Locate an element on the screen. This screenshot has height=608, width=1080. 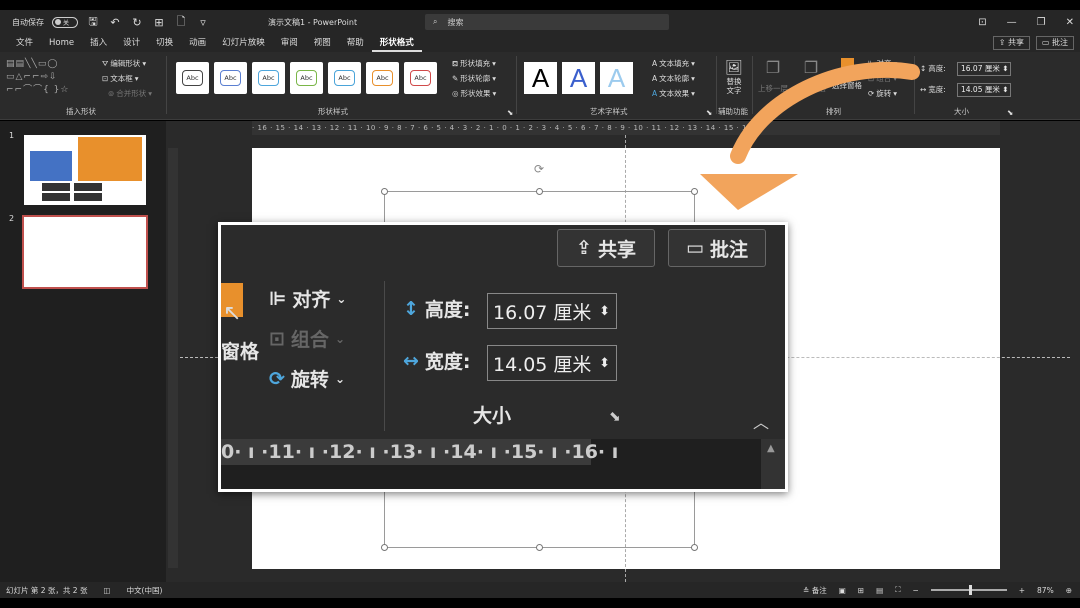
collapse-ribbon-icon: ︿ is located at coordinates (761, 422).